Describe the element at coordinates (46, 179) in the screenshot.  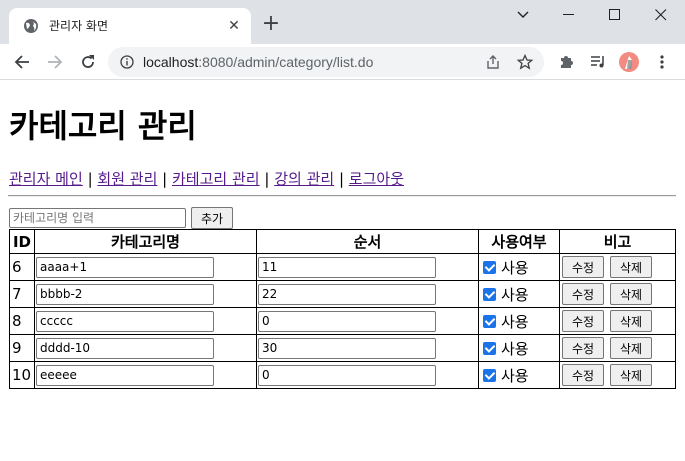
I see `menu-link-admin-main: 관리자 메인` at that location.